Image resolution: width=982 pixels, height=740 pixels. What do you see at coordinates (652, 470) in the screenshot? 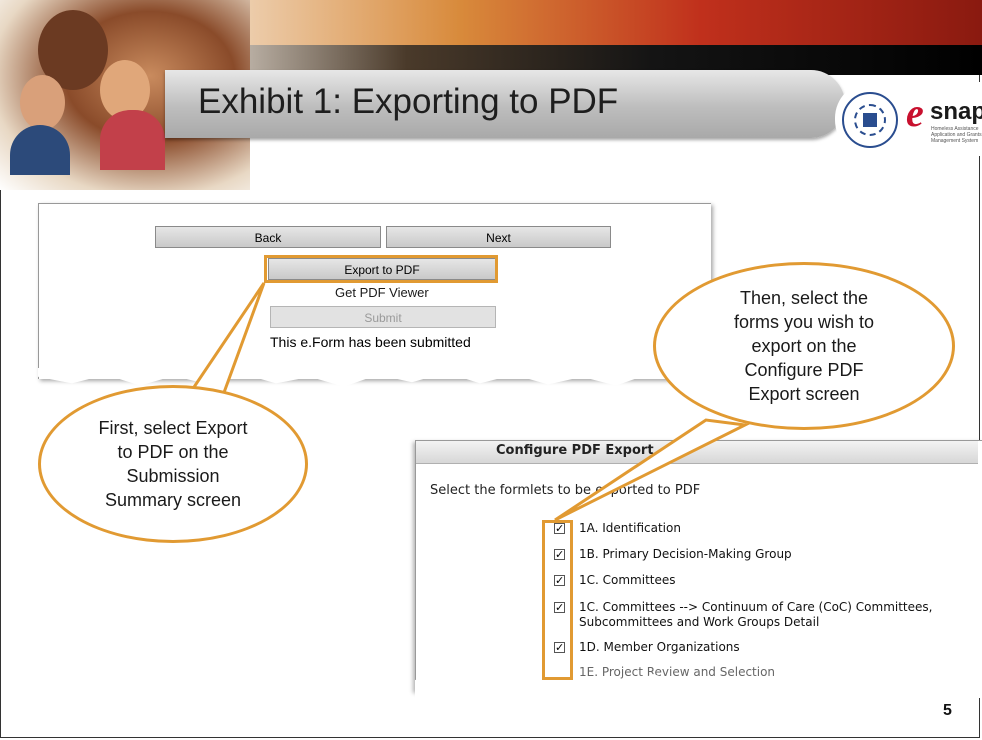
I see `callout2-pointer` at bounding box center [652, 470].